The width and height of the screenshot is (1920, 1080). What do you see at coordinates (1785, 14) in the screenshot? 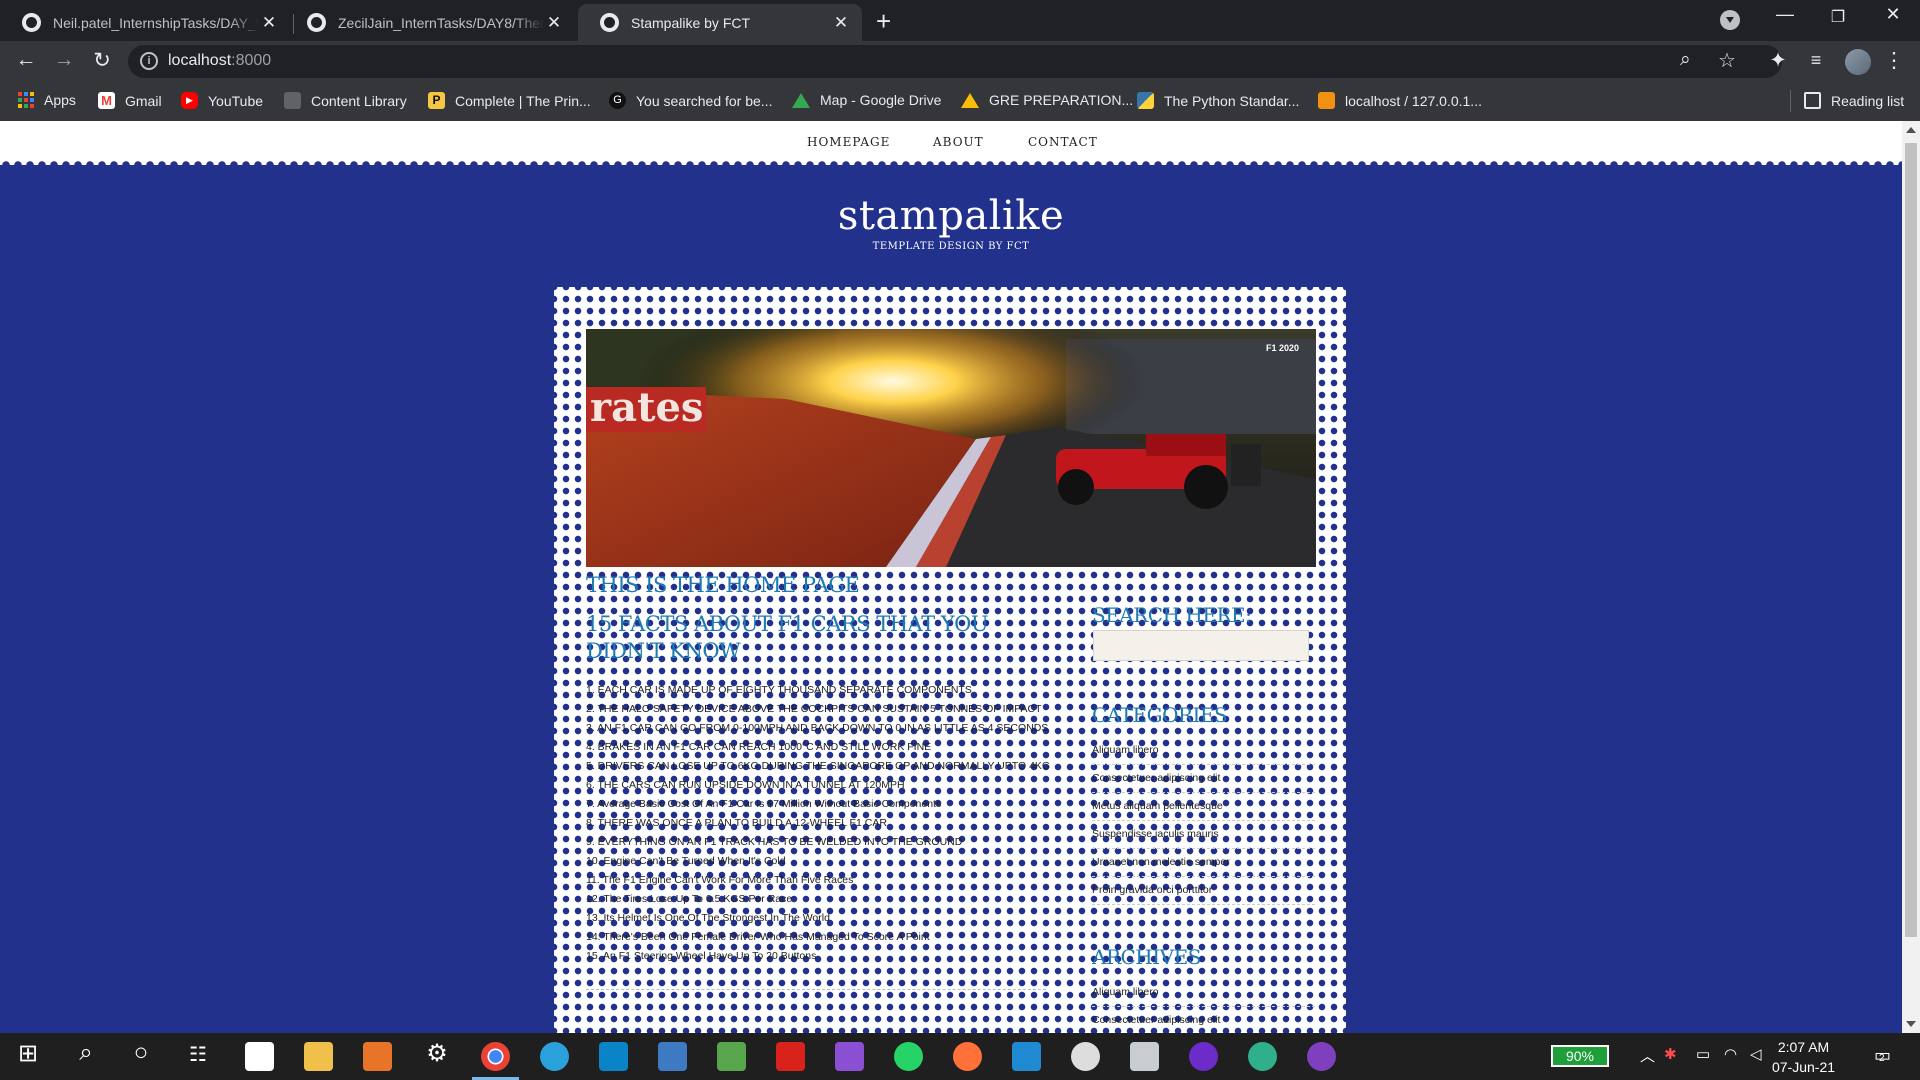
I see `minimize-icon: —` at bounding box center [1785, 14].